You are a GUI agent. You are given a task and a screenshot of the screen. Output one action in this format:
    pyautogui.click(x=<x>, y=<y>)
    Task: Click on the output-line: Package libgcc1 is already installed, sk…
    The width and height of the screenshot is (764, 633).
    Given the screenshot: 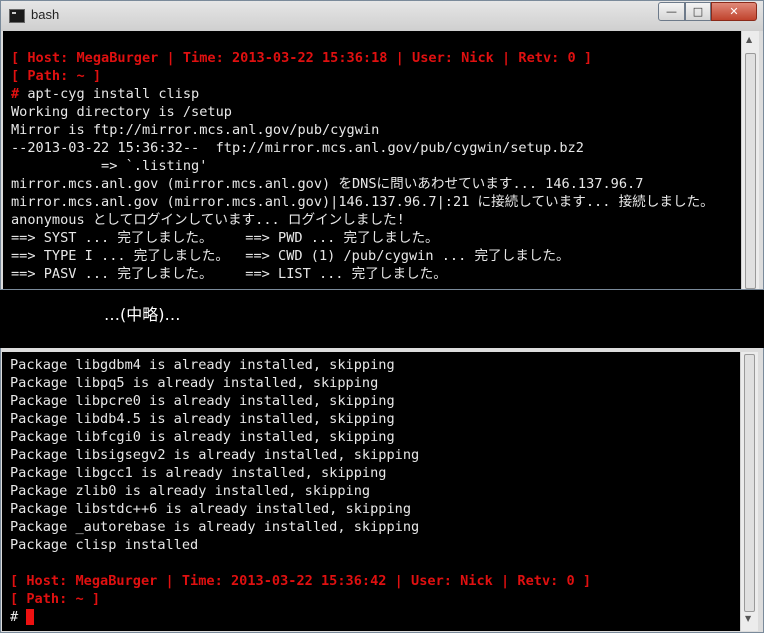 What is the action you would take?
    pyautogui.click(x=198, y=473)
    